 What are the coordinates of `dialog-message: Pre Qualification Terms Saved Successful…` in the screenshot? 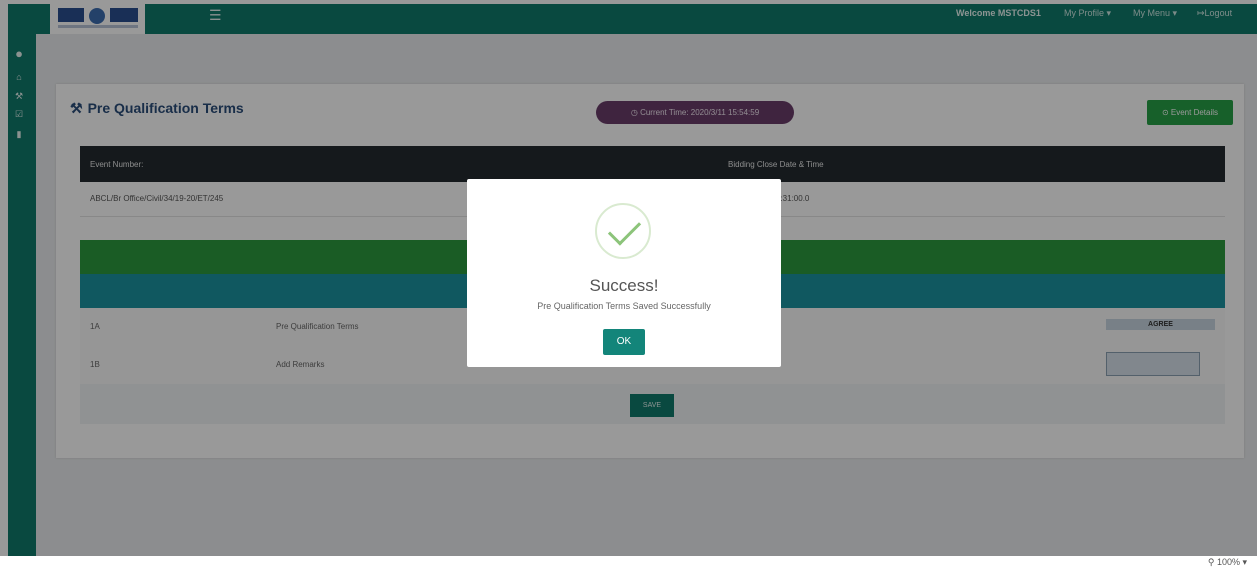 It's located at (624, 306).